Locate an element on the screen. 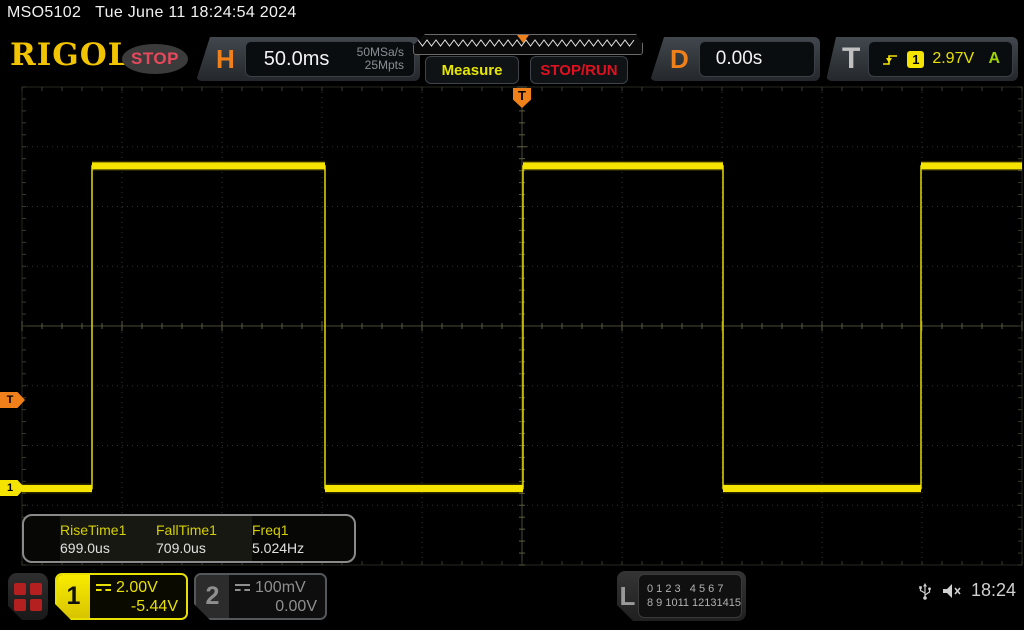 This screenshot has width=1024, height=630. measurement-item: FallTime1 709.0us is located at coordinates (204, 538).